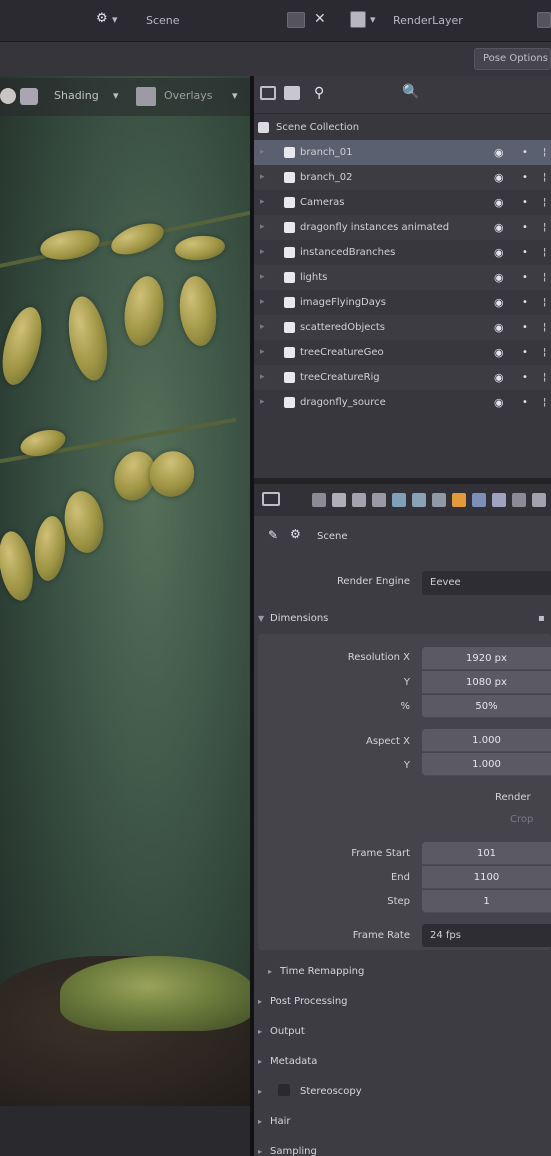 The height and width of the screenshot is (1156, 551). What do you see at coordinates (115, 19) in the screenshot?
I see `scene-dropdown-arrow: ▾` at bounding box center [115, 19].